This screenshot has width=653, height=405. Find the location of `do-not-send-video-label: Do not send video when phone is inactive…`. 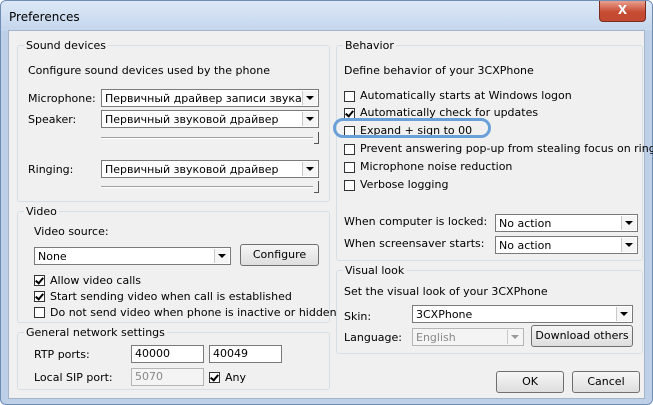

do-not-send-video-label: Do not send video when phone is inactive… is located at coordinates (193, 312).